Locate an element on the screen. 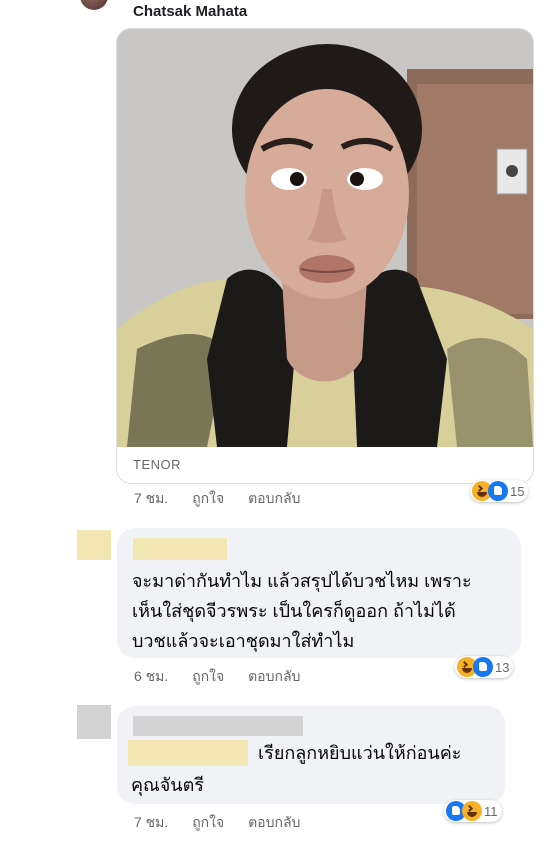  reaction-summary: 11 is located at coordinates (473, 811).